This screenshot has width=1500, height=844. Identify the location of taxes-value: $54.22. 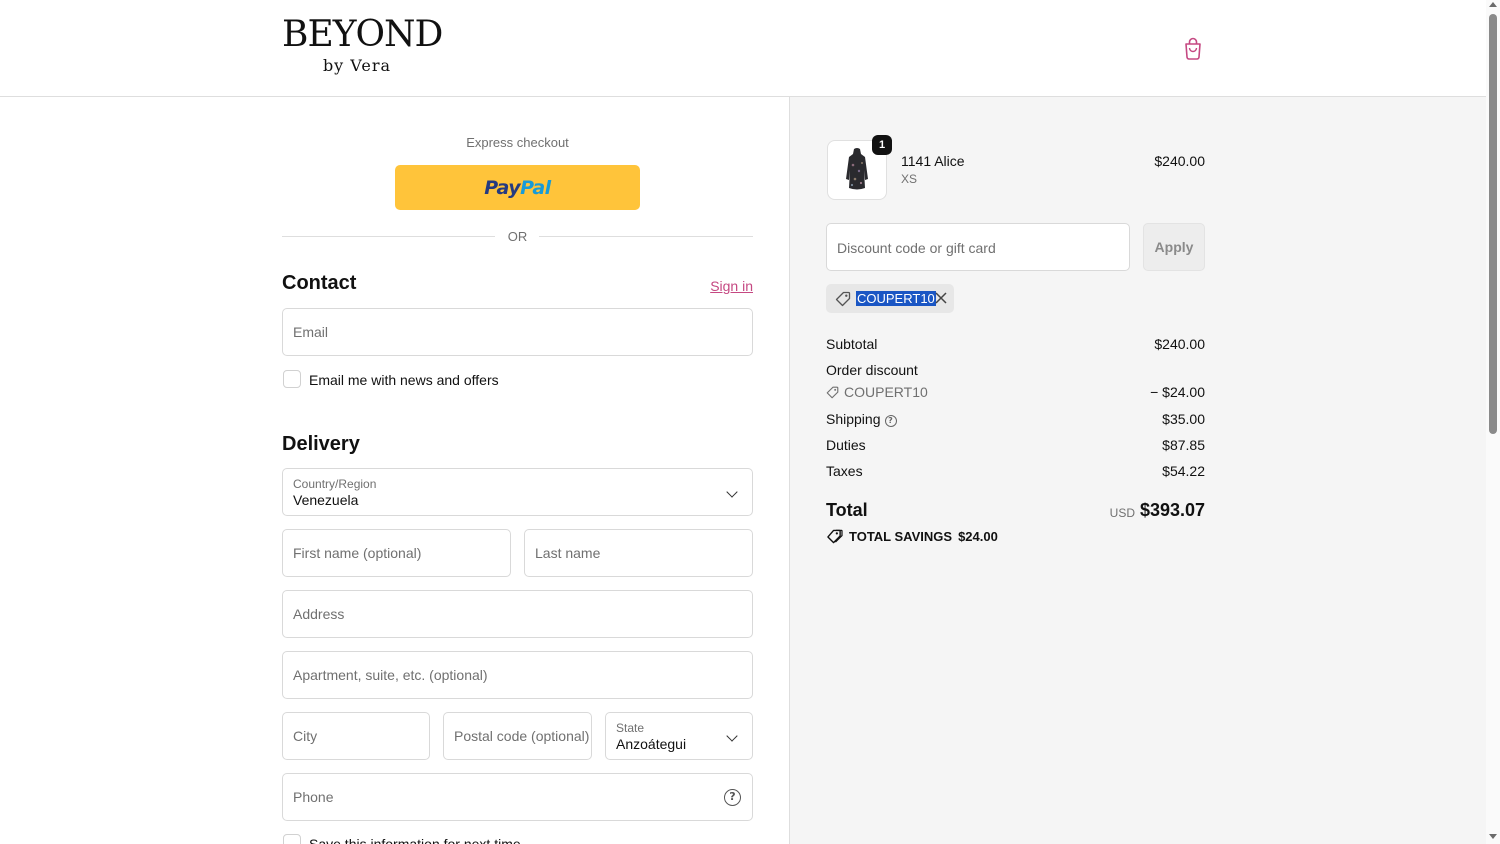
(1183, 471).